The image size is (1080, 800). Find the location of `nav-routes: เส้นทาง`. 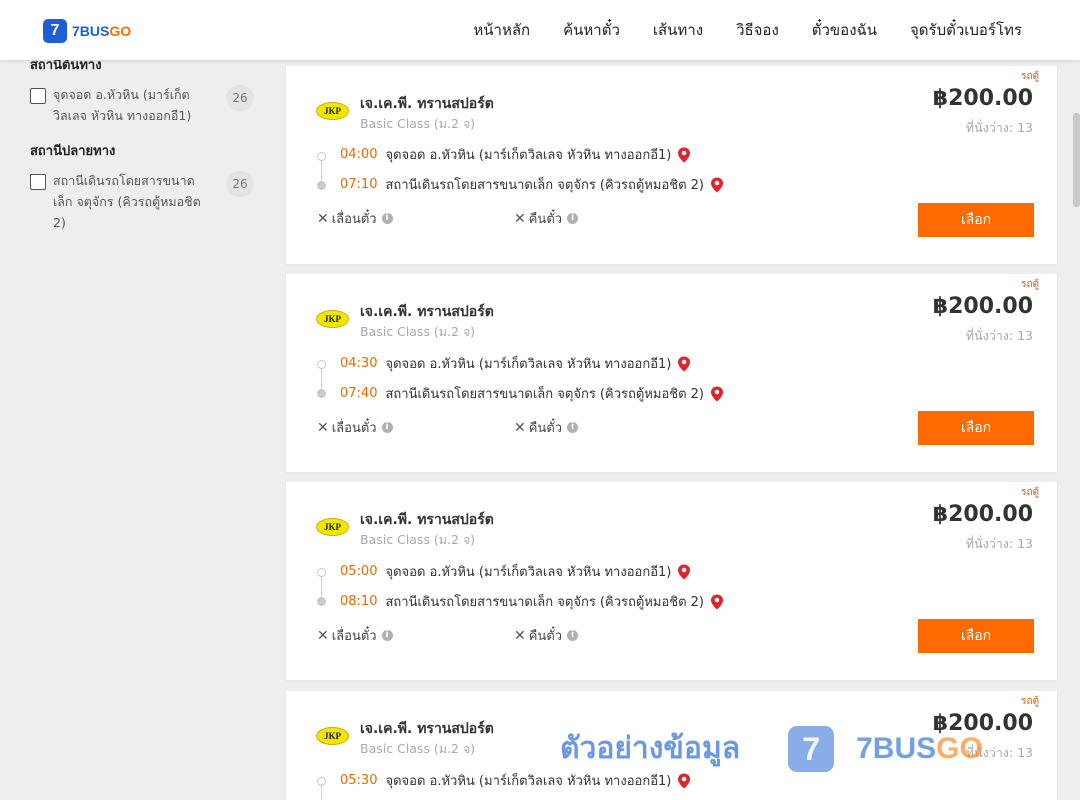

nav-routes: เส้นทาง is located at coordinates (678, 30).